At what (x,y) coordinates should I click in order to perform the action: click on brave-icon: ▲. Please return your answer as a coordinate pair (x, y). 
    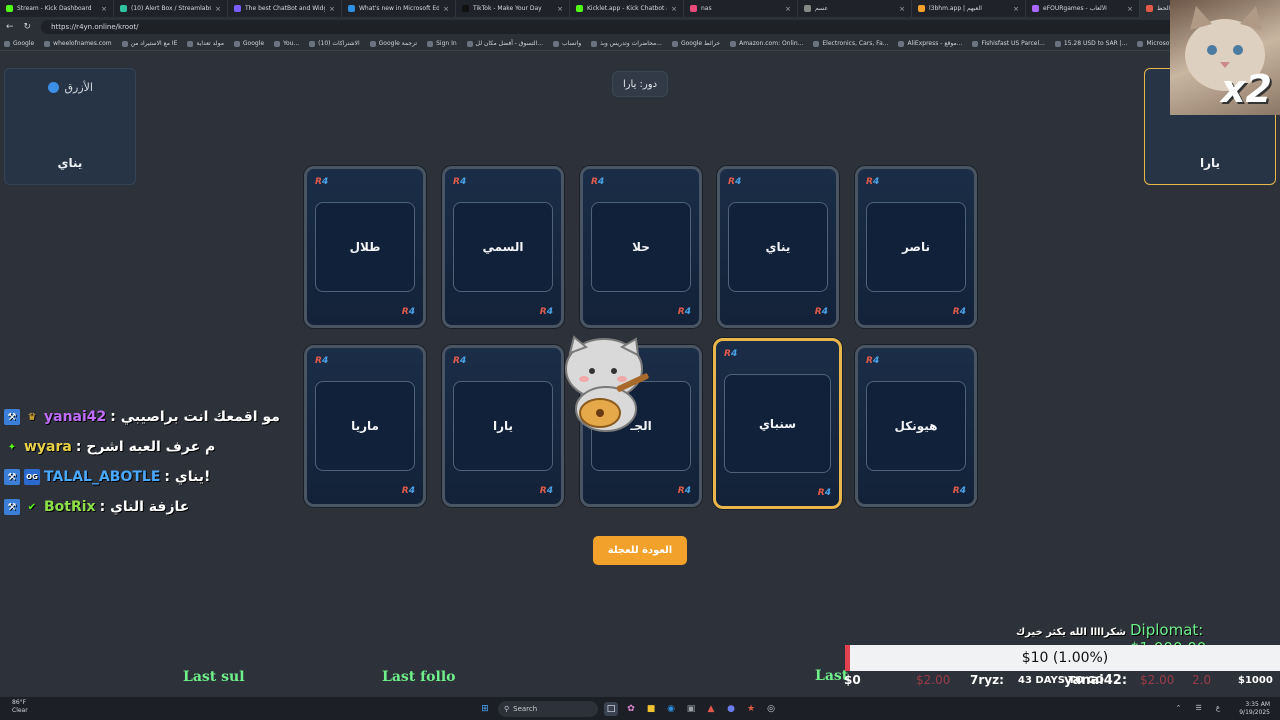
    Looking at the image, I should click on (711, 709).